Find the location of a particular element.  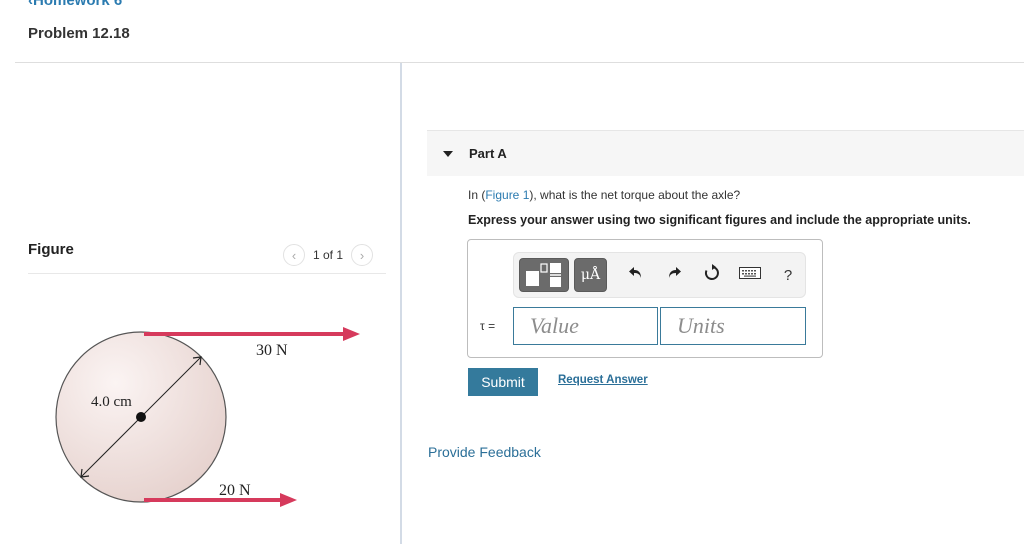

redo-button is located at coordinates (674, 275).